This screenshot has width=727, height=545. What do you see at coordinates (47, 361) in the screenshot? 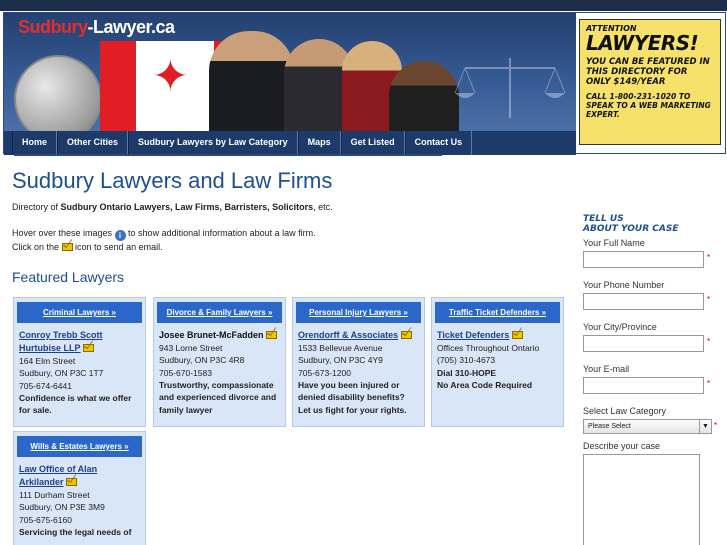
I see `lawyer-address: 164 Elm Street` at bounding box center [47, 361].